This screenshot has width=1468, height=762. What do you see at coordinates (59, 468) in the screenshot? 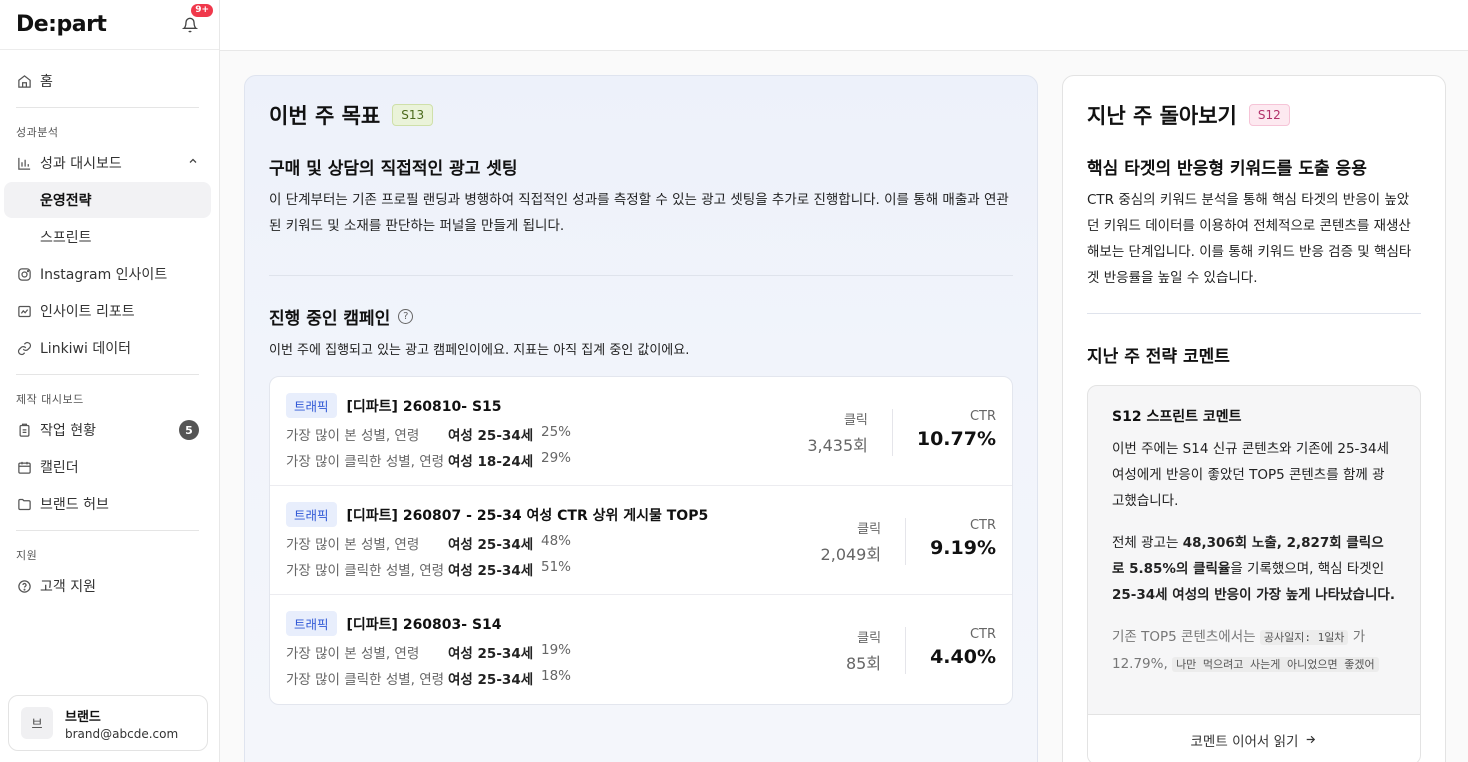
I see `sidebar-item-label: 캘린더` at bounding box center [59, 468].